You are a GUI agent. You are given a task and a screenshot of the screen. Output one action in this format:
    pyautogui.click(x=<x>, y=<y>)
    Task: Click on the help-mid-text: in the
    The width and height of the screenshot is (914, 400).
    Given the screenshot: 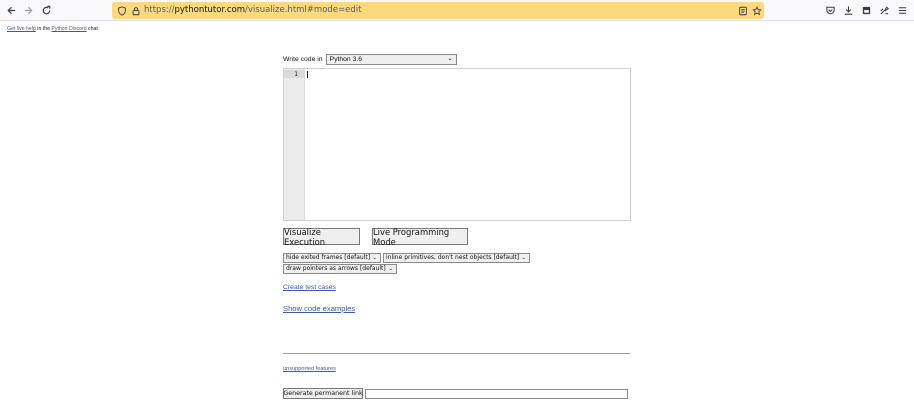 What is the action you would take?
    pyautogui.click(x=43, y=29)
    